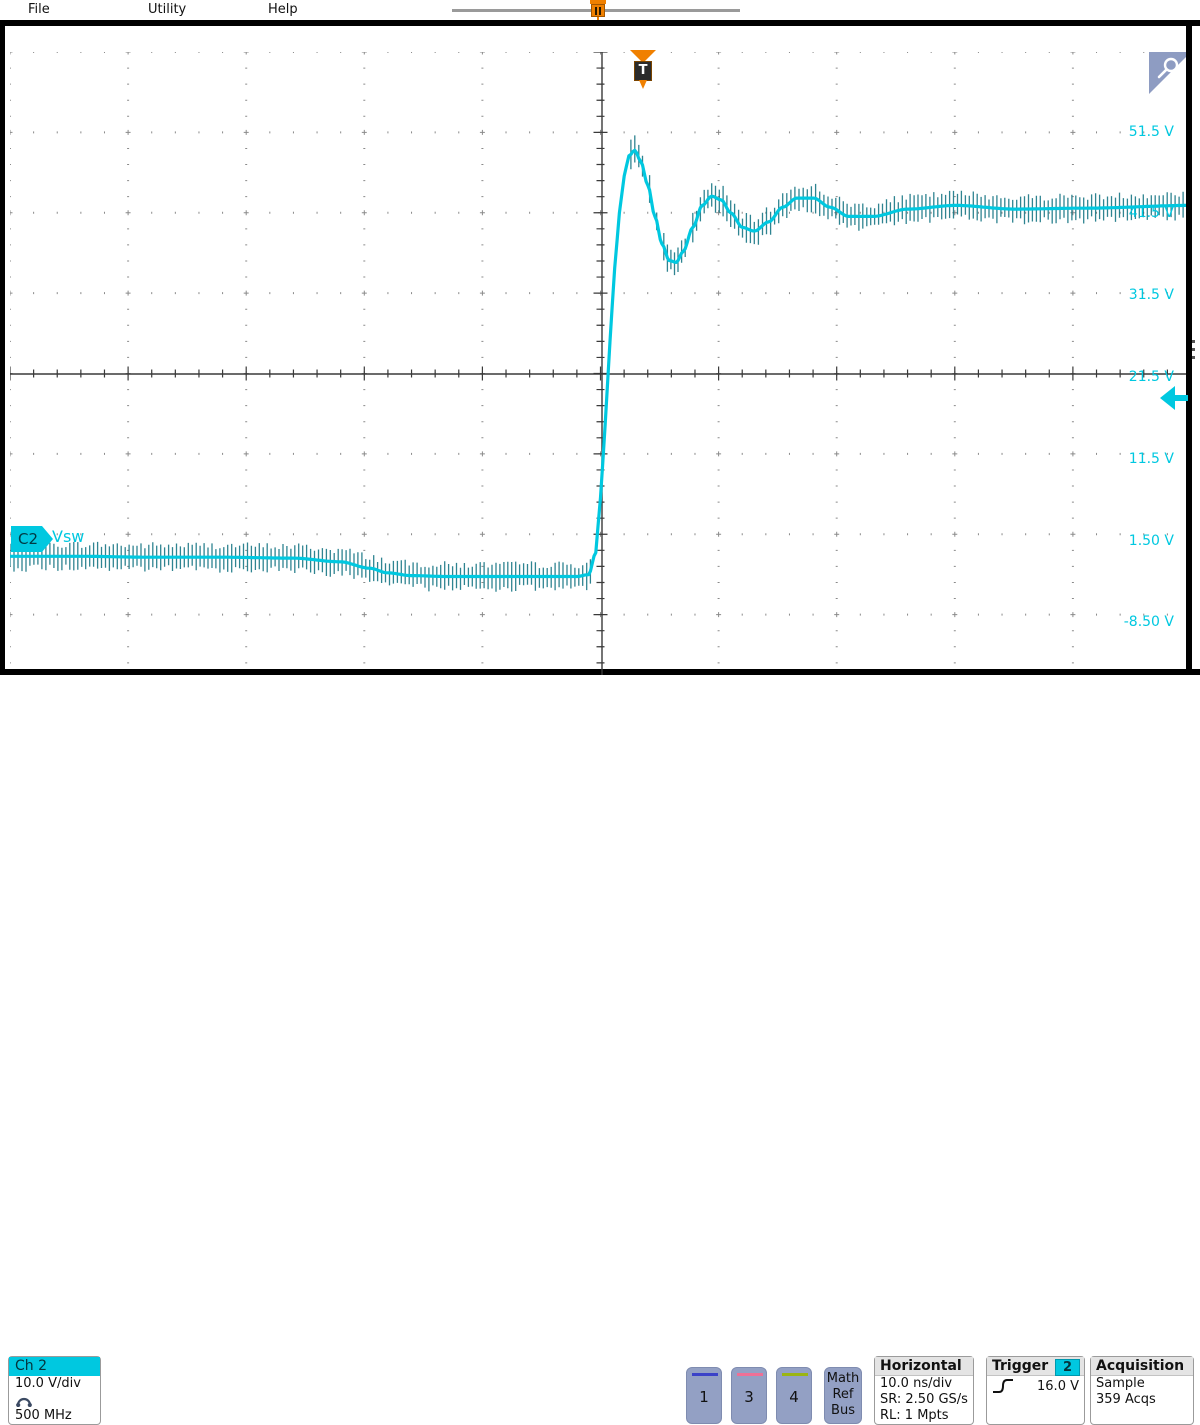  I want to click on horizontal-panel-title: Horizontal, so click(924, 1366).